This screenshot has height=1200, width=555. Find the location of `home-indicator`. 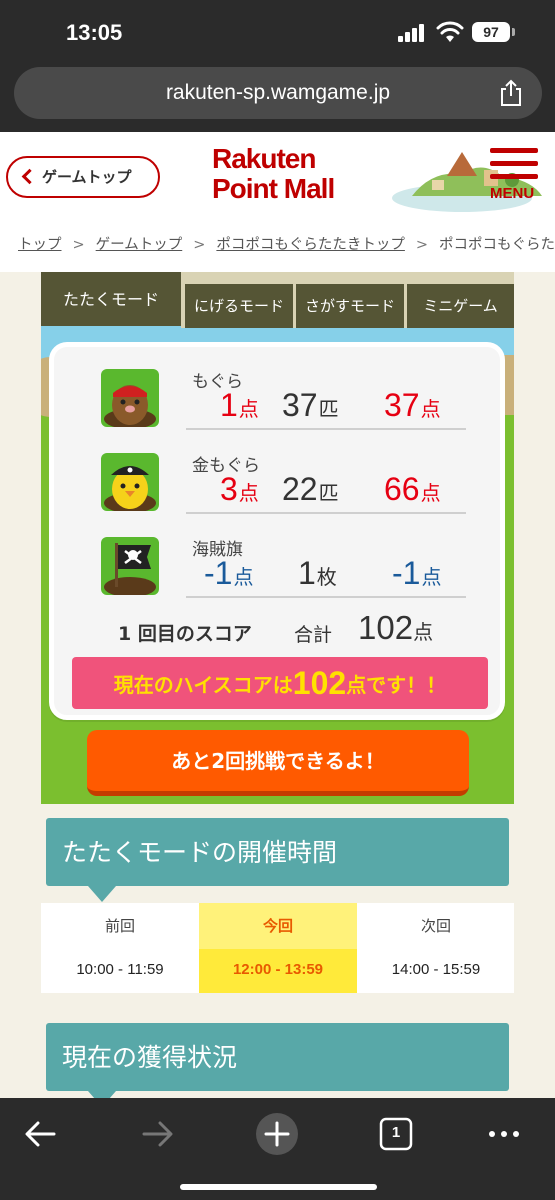

home-indicator is located at coordinates (278, 1187).